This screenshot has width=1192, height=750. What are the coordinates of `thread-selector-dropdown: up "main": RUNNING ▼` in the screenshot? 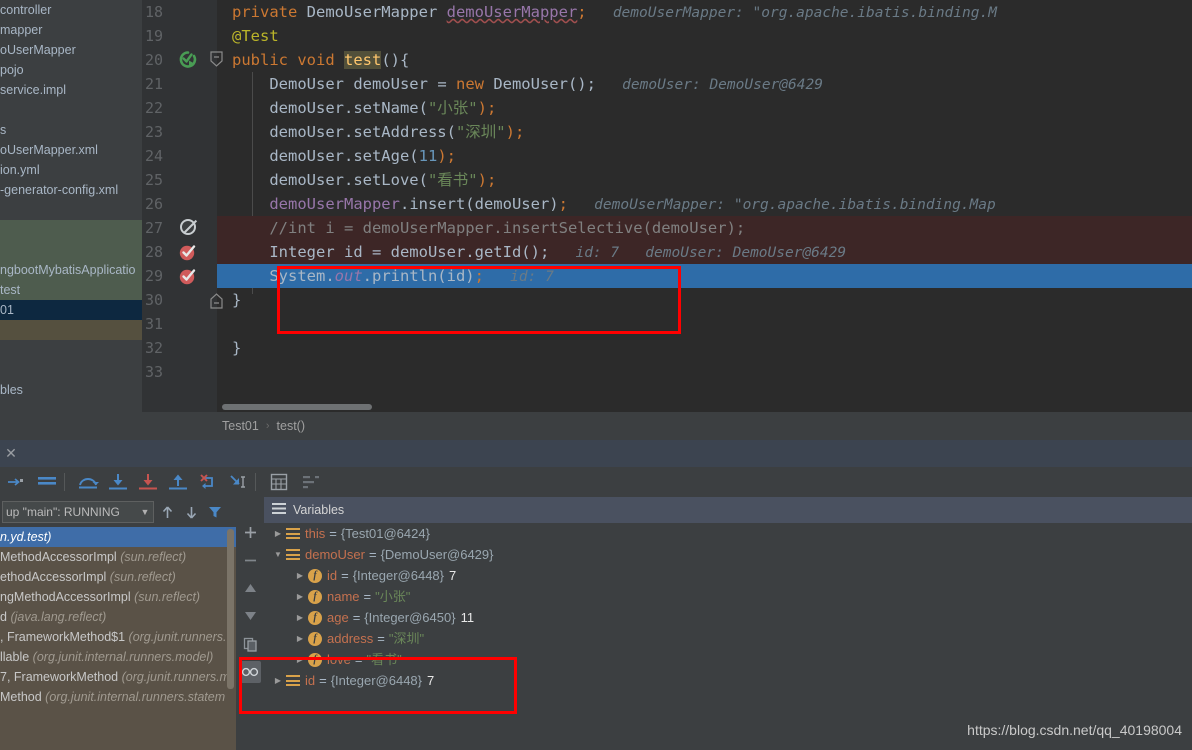 It's located at (78, 512).